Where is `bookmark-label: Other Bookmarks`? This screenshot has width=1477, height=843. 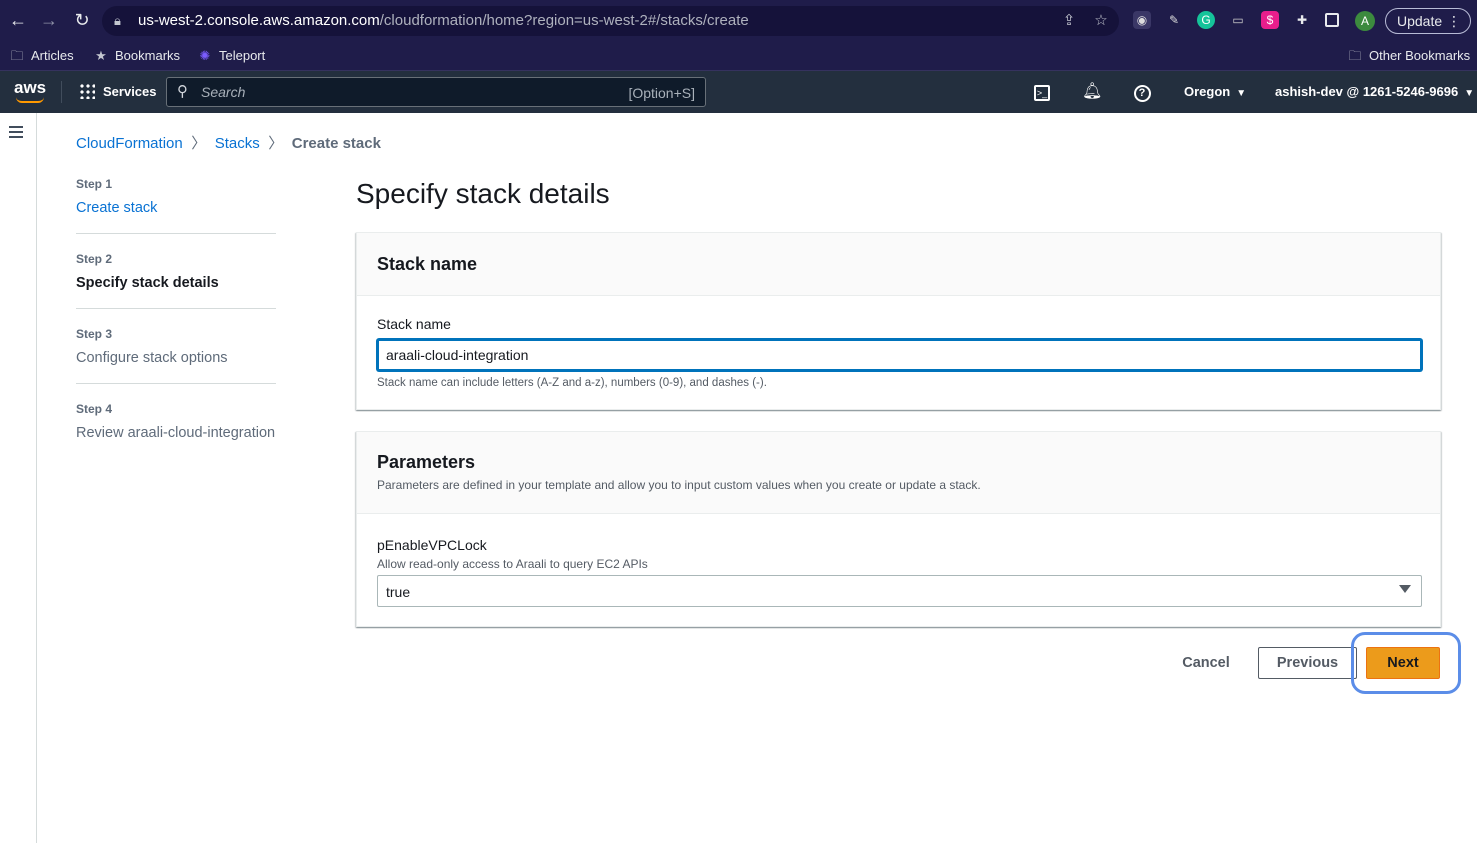
bookmark-label: Other Bookmarks is located at coordinates (1420, 55).